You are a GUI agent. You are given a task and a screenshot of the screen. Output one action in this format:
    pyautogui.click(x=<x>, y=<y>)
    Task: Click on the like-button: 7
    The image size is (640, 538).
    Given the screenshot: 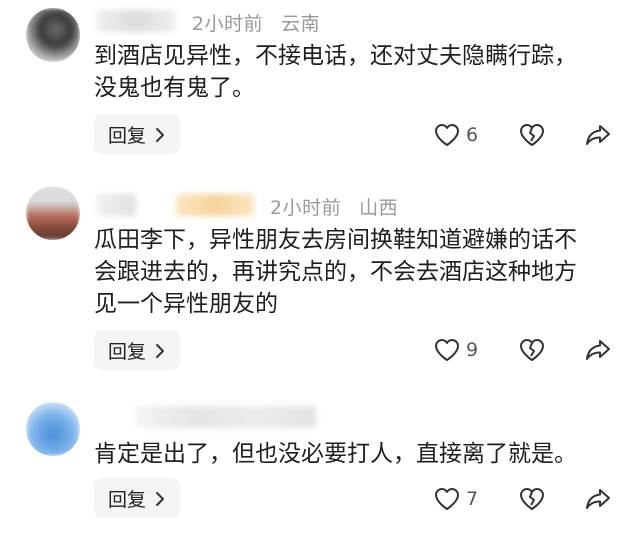 What is the action you would take?
    pyautogui.click(x=456, y=499)
    